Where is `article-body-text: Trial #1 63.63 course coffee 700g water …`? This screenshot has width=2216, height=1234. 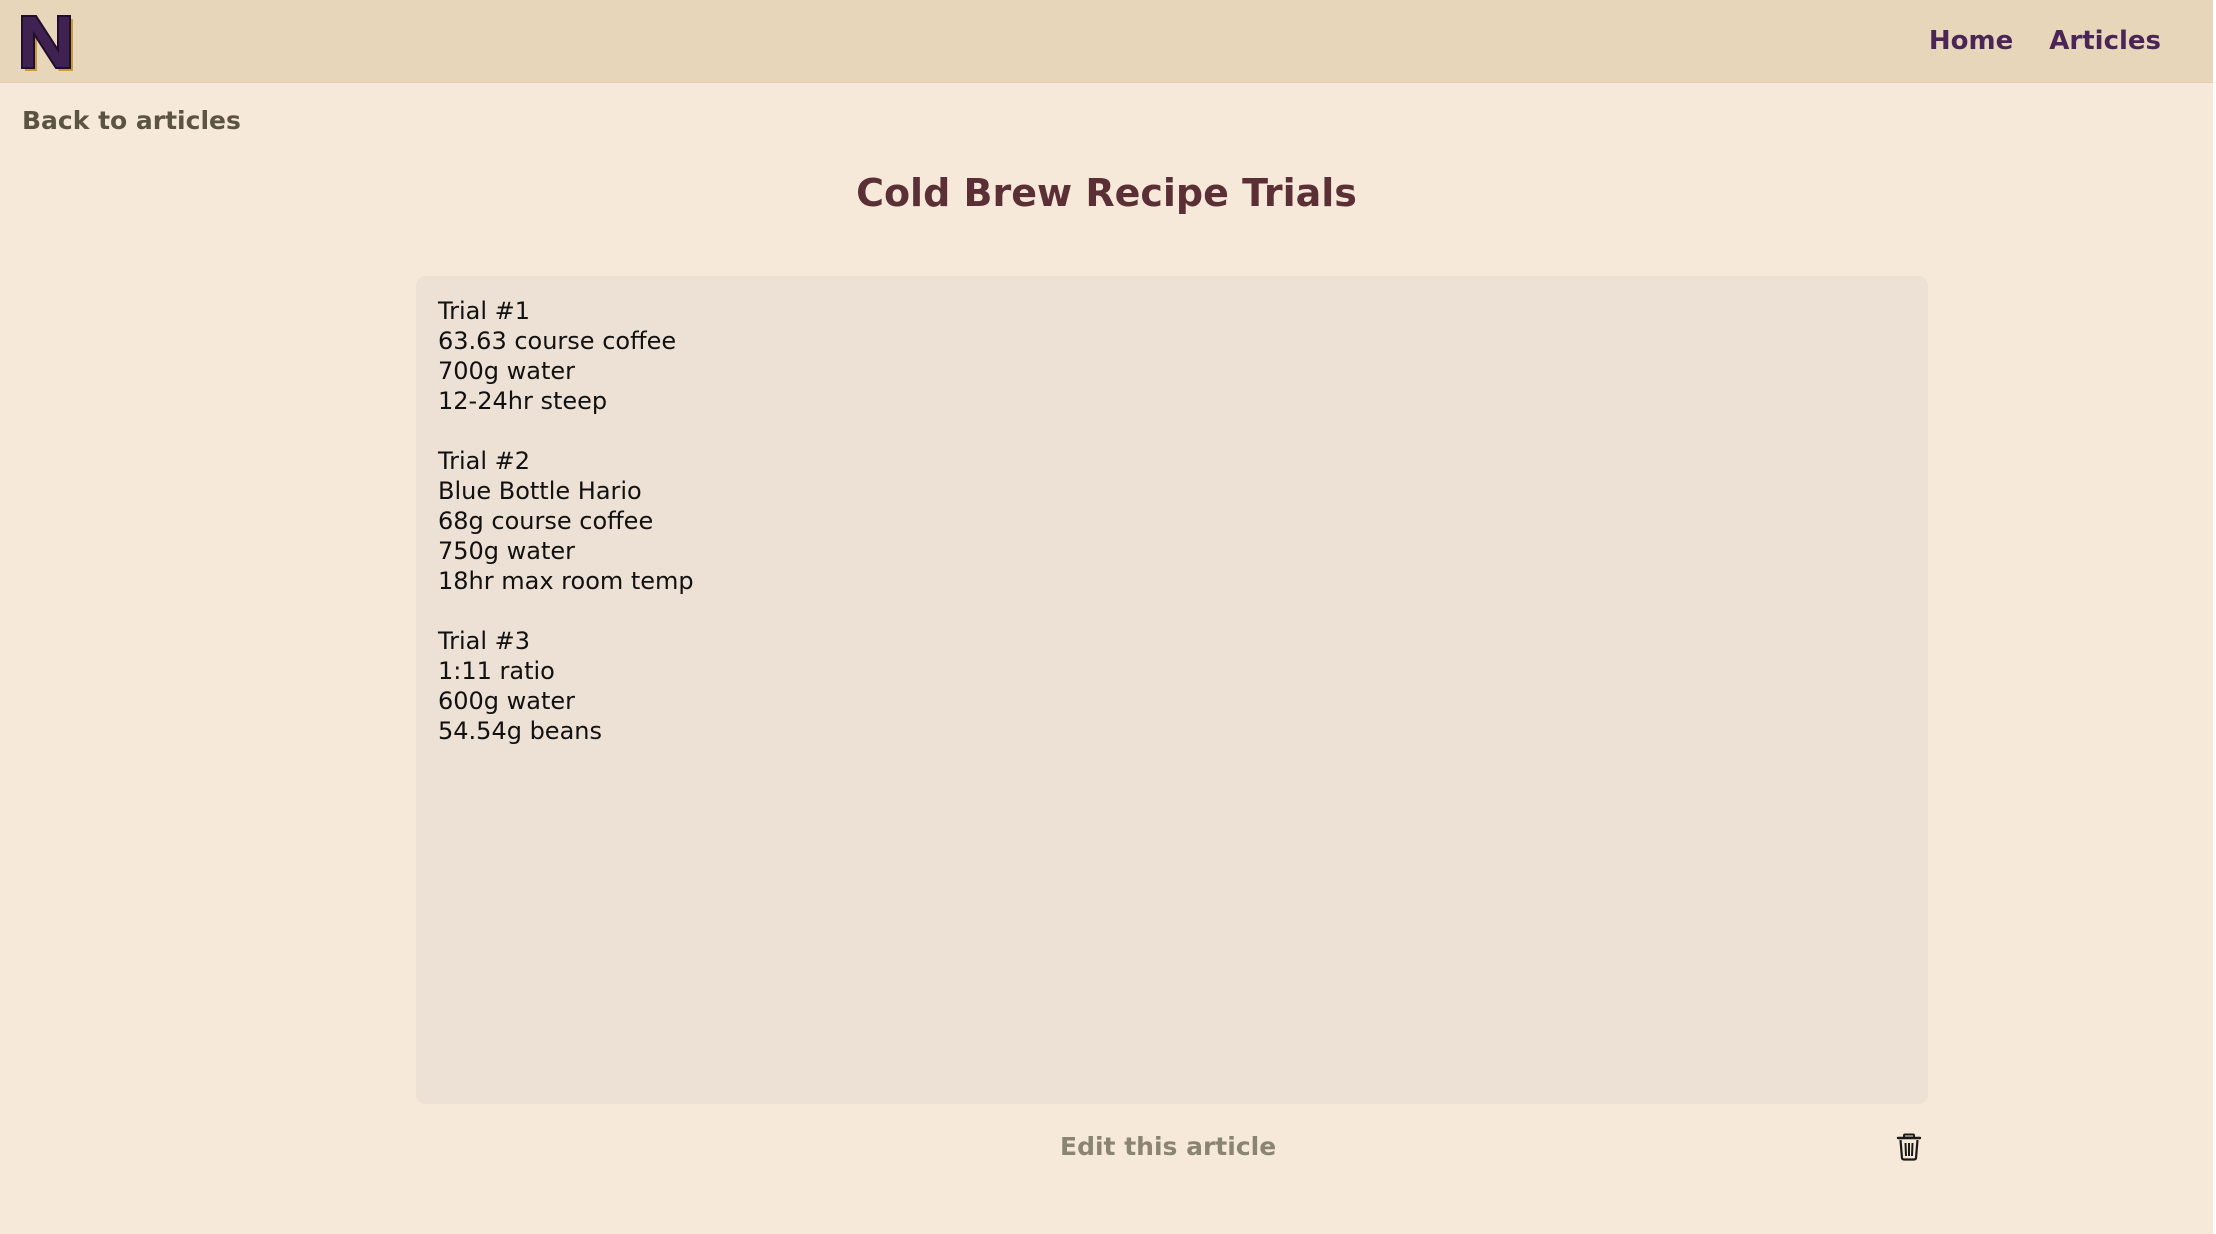 article-body-text: Trial #1 63.63 course coffee 700g water … is located at coordinates (566, 521).